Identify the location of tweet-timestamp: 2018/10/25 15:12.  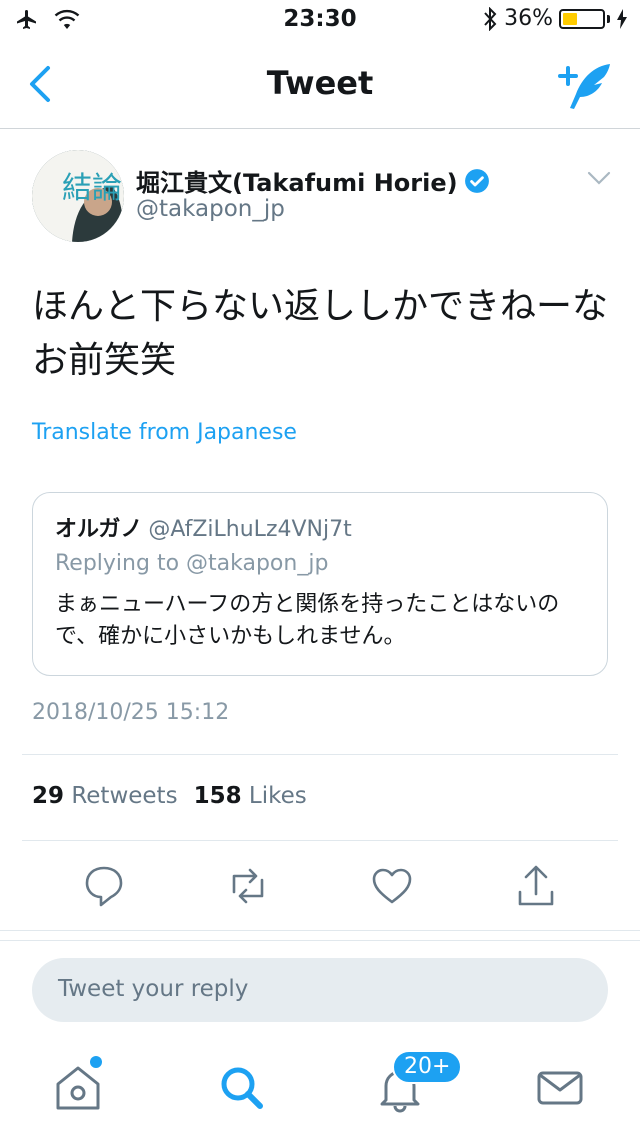
(131, 712).